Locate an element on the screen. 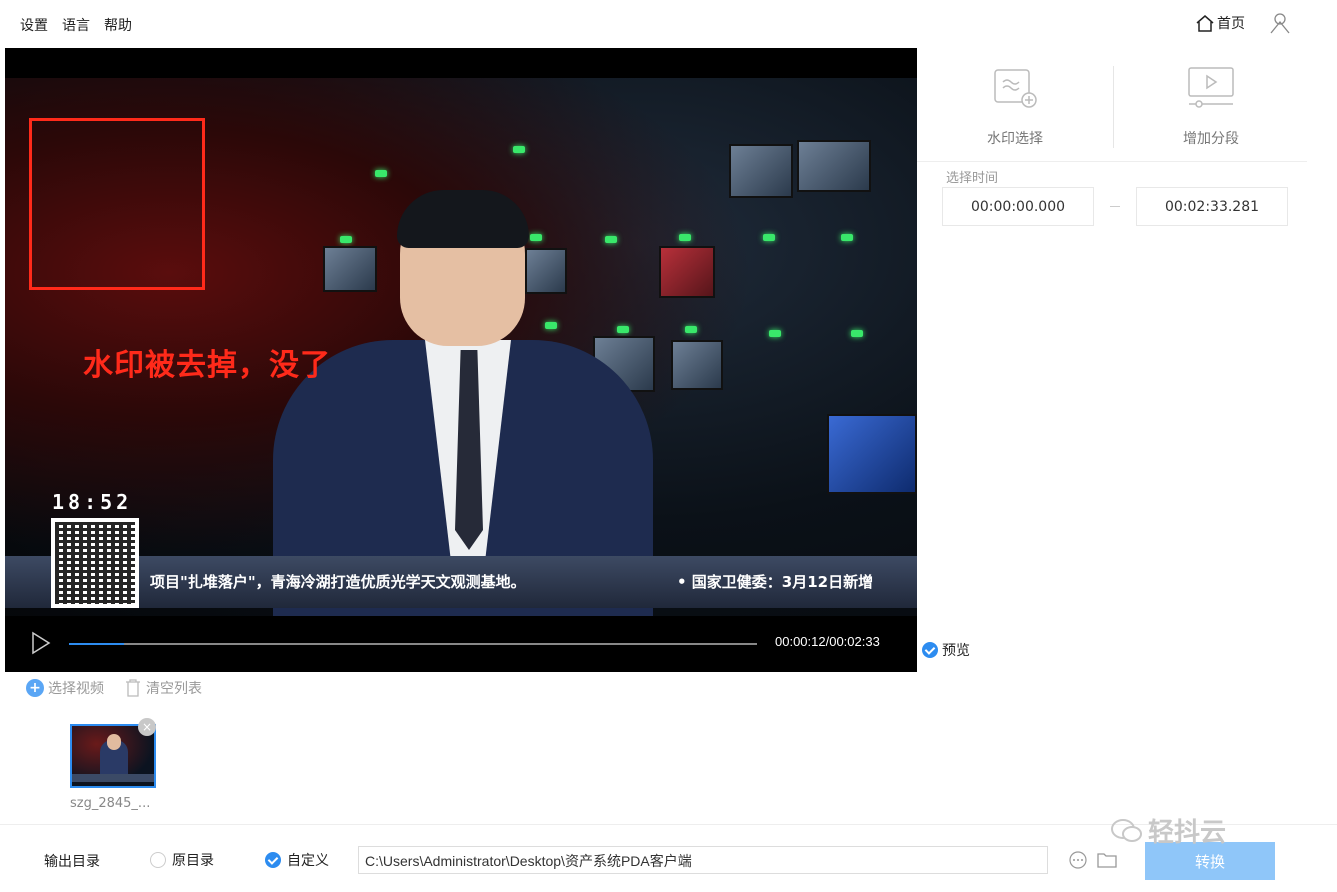  original-dir-radio: 原目录 is located at coordinates (182, 860).